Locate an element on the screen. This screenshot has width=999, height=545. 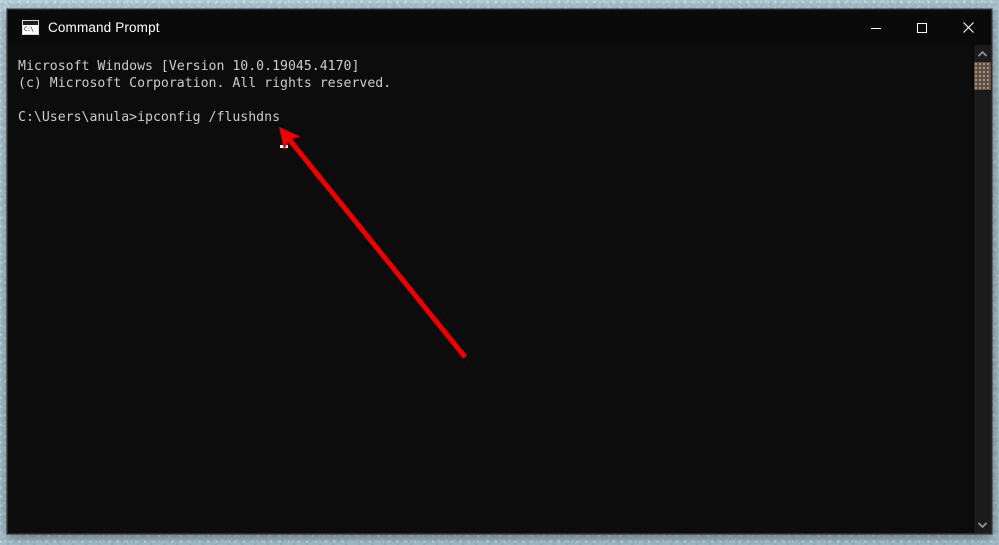
window-titlebar: Command Prompt is located at coordinates (499, 27).